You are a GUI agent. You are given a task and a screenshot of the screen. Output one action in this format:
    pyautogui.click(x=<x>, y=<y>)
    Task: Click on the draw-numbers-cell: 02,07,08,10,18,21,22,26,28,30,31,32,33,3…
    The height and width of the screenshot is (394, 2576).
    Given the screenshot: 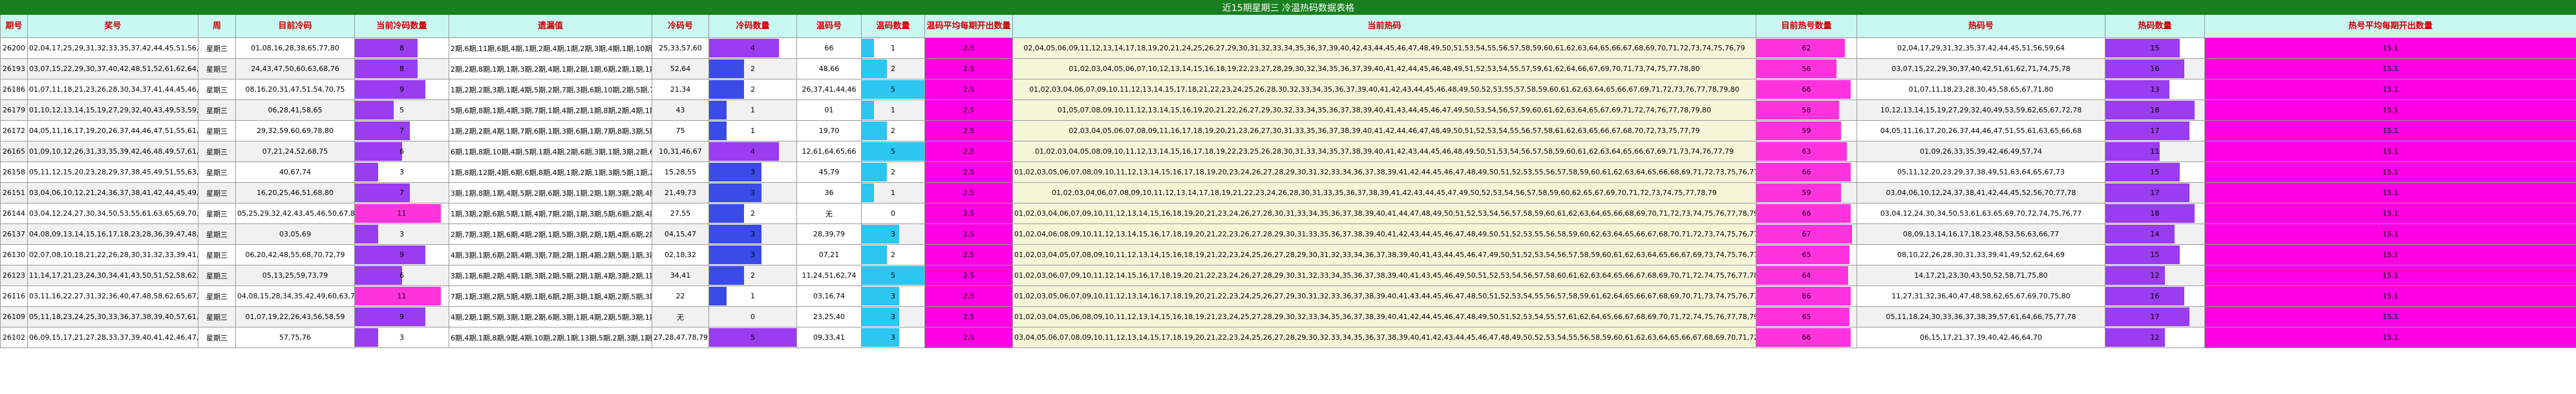 What is the action you would take?
    pyautogui.click(x=112, y=254)
    